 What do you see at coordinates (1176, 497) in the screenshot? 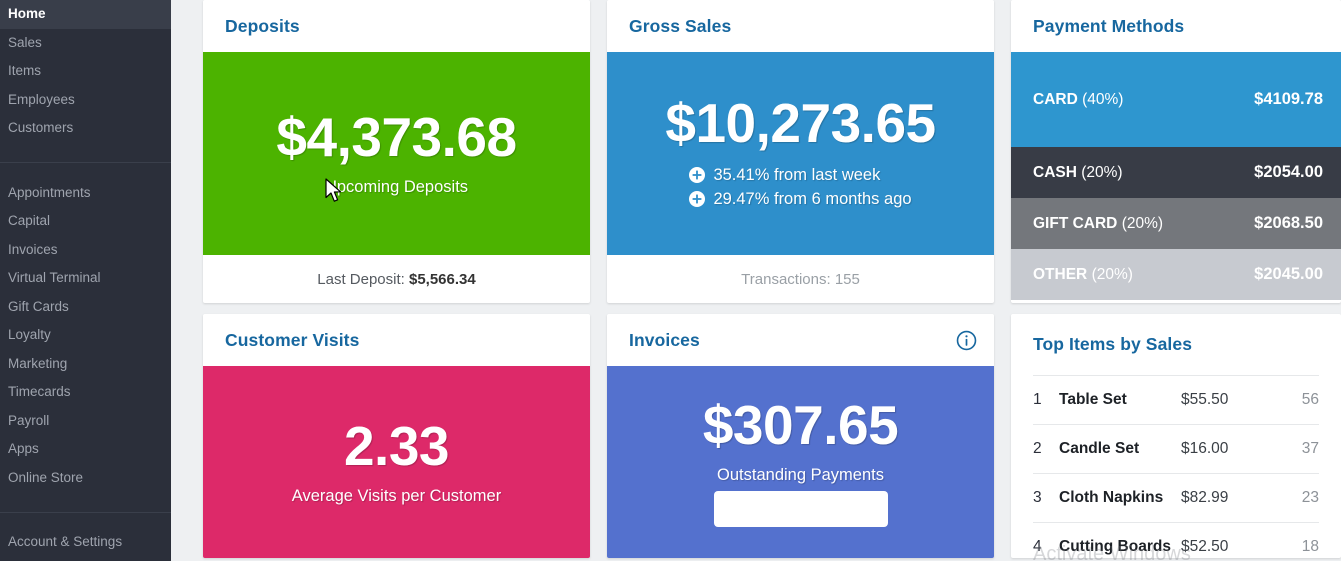
I see `table-row: 3 Cloth Napkins $82.99 23` at bounding box center [1176, 497].